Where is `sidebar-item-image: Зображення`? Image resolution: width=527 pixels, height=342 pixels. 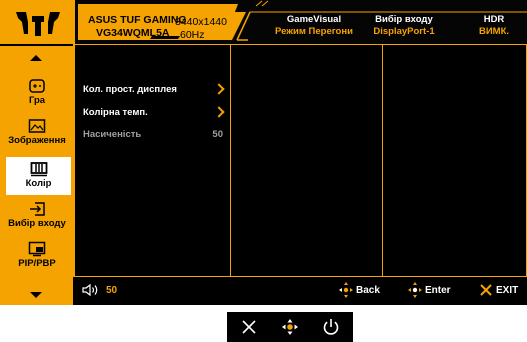 sidebar-item-image: Зображення is located at coordinates (37, 135).